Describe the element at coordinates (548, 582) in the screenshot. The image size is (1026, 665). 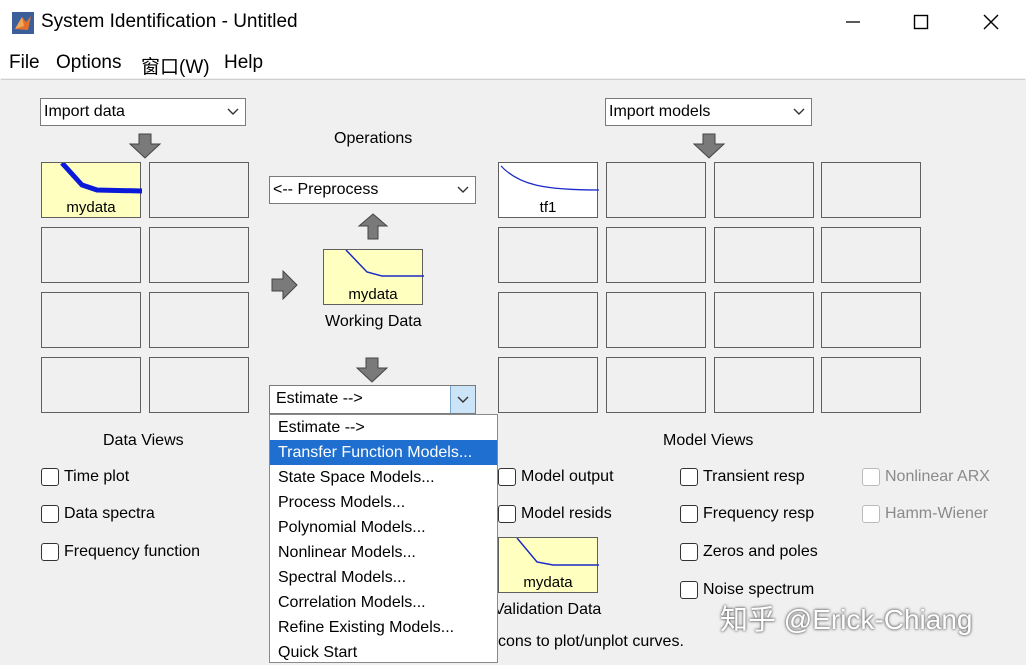
I see `validation-data-name: mydata` at that location.